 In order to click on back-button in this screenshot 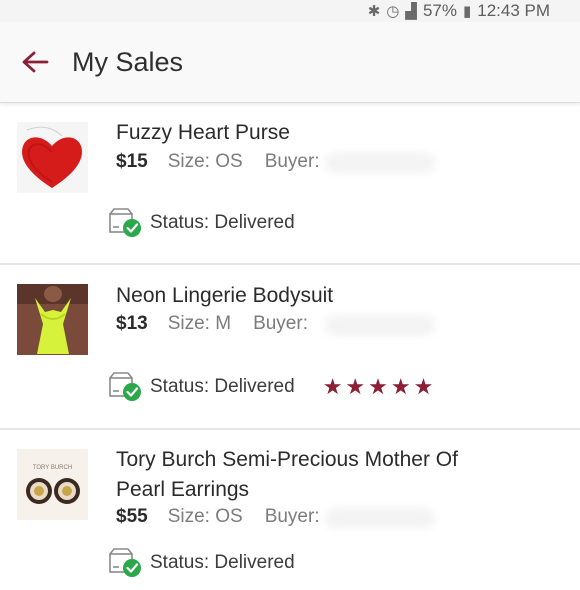, I will do `click(35, 62)`.